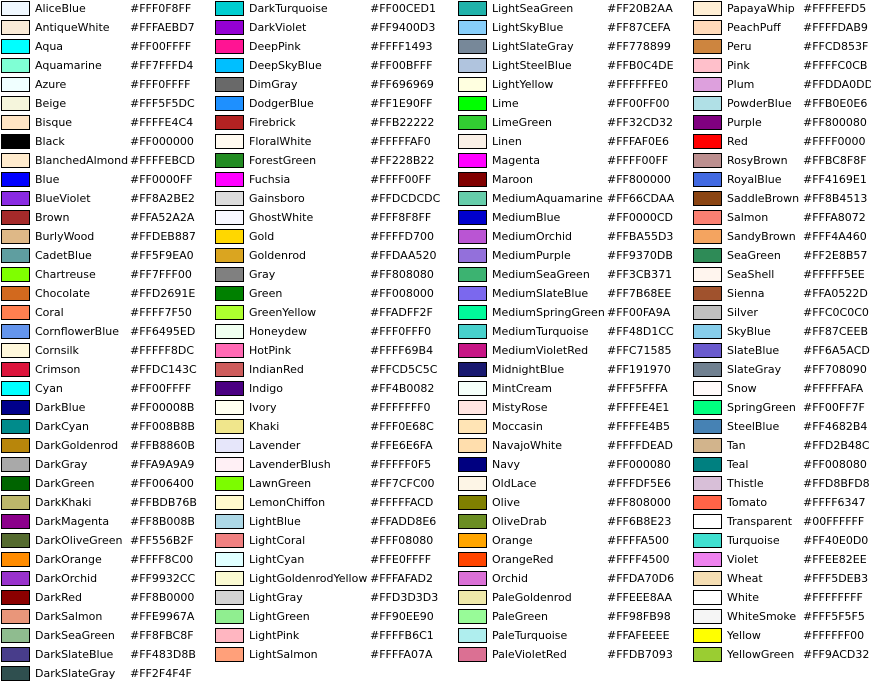 The image size is (871, 684). What do you see at coordinates (835, 160) in the screenshot?
I see `color-hex: #FFBC8F8F` at bounding box center [835, 160].